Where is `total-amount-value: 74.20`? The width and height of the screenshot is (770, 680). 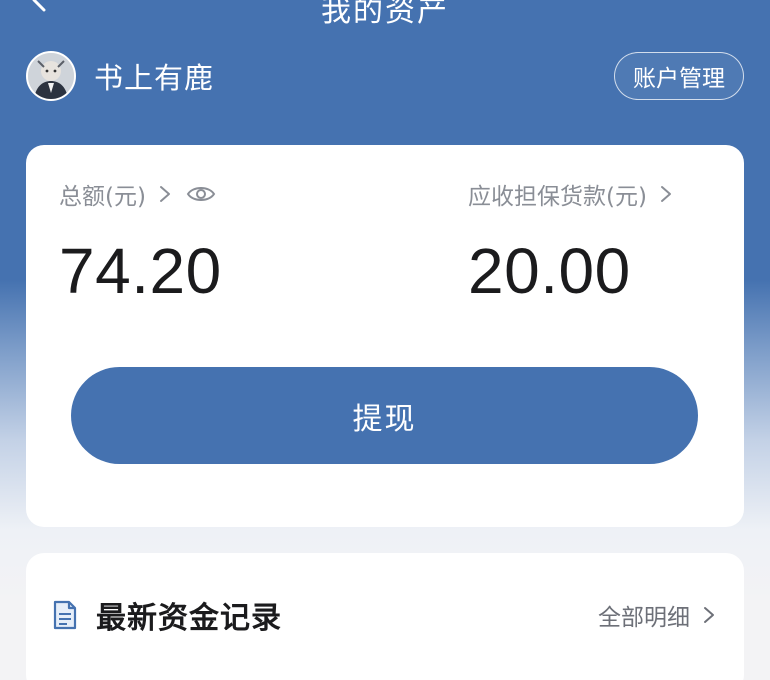 total-amount-value: 74.20 is located at coordinates (140, 271).